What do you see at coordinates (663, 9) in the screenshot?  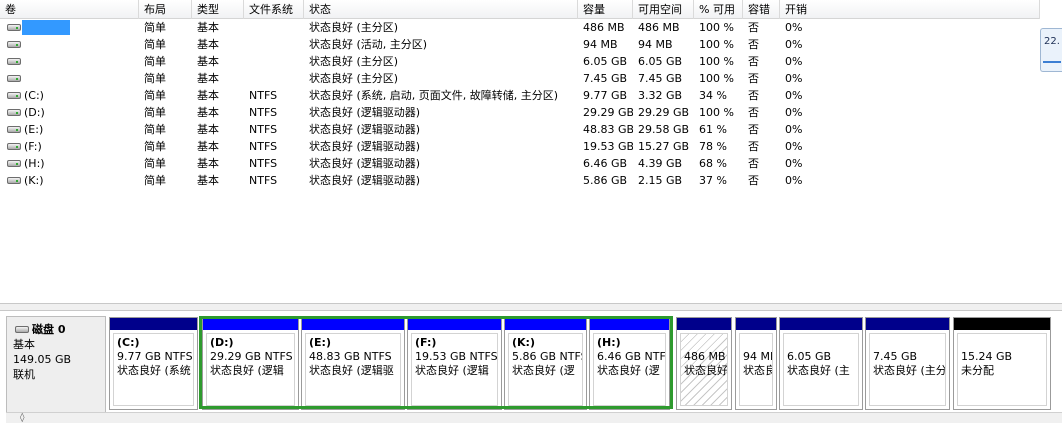 I see `column-header-free-space: 可用空间` at bounding box center [663, 9].